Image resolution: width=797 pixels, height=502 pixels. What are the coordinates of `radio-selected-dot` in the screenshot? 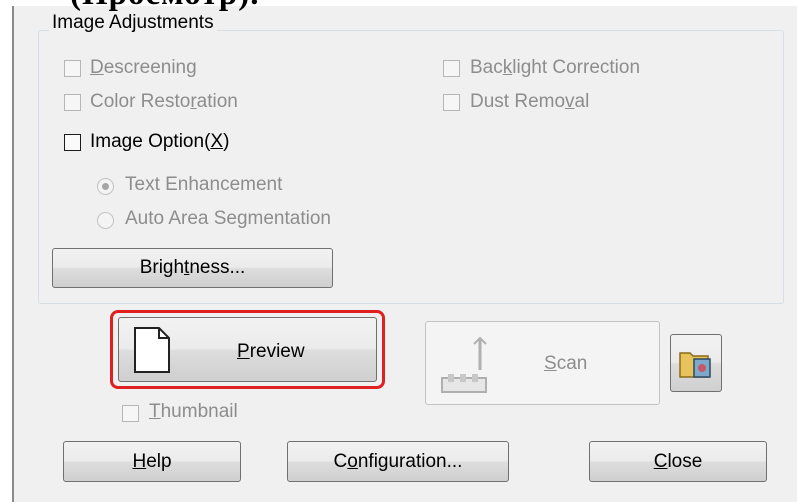 It's located at (105, 186).